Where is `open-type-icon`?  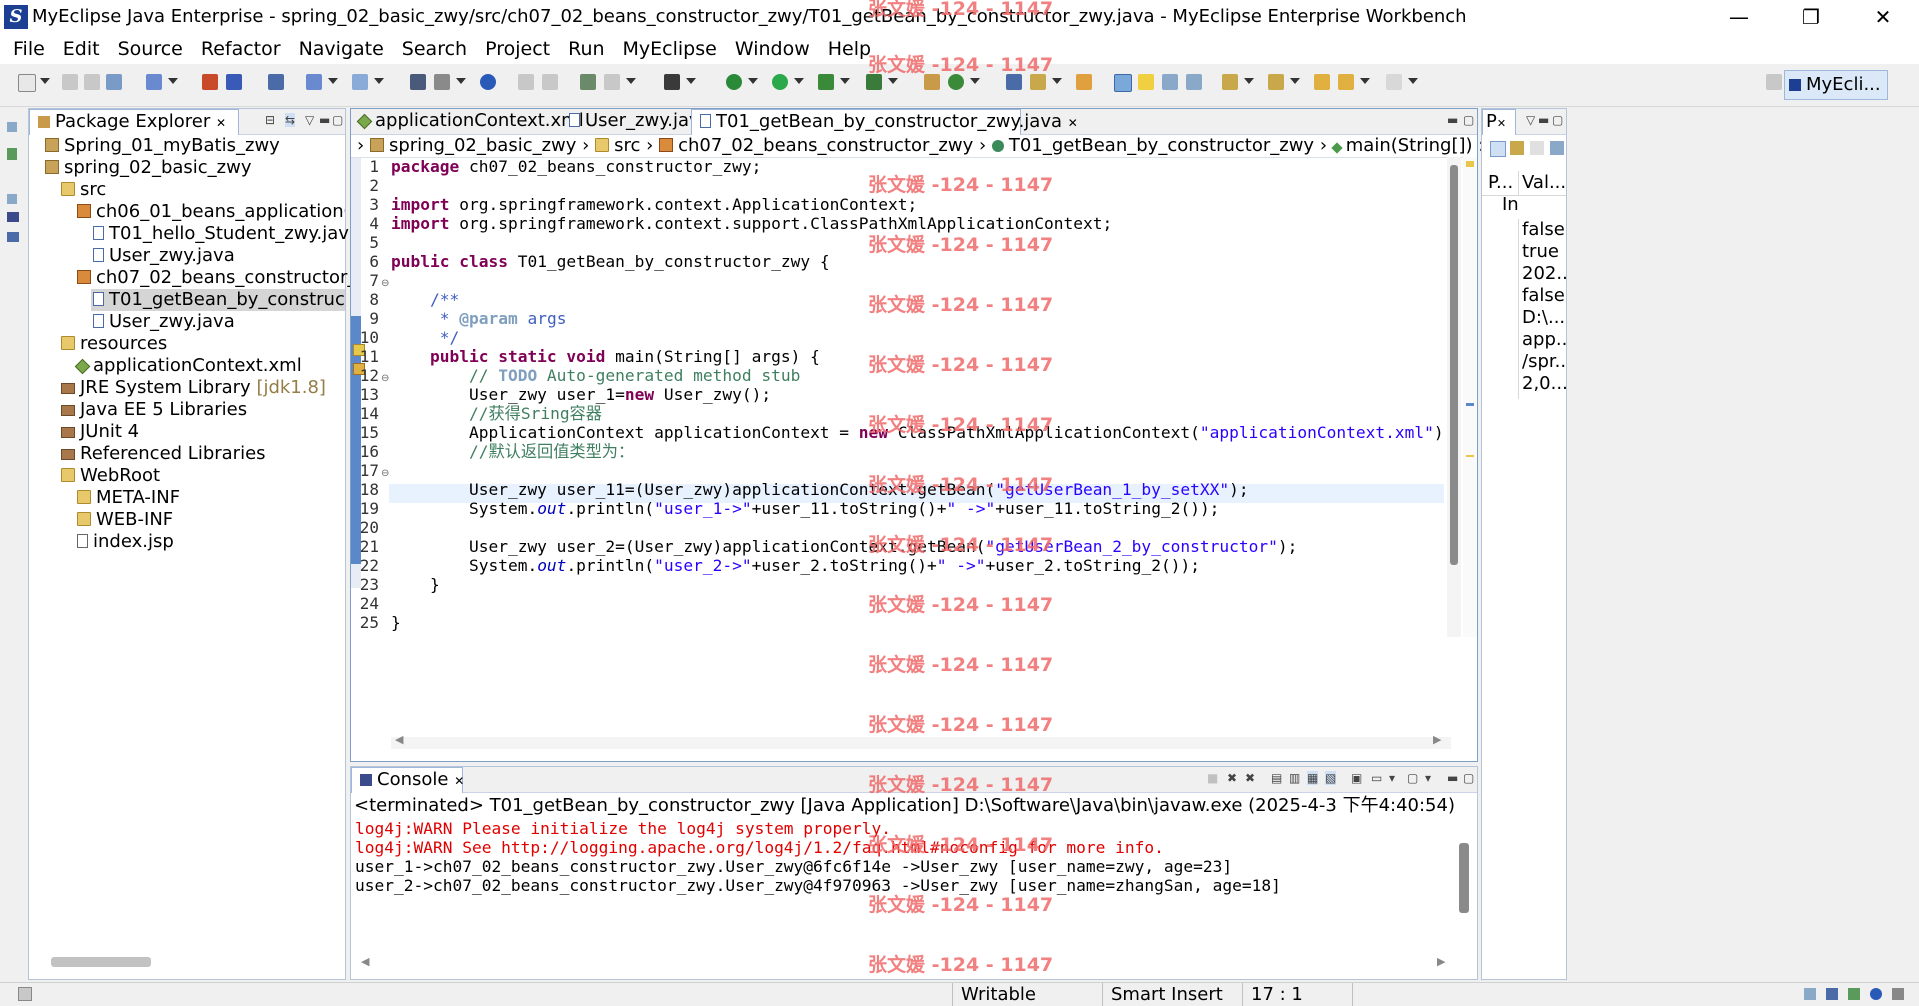
open-type-icon is located at coordinates (418, 82).